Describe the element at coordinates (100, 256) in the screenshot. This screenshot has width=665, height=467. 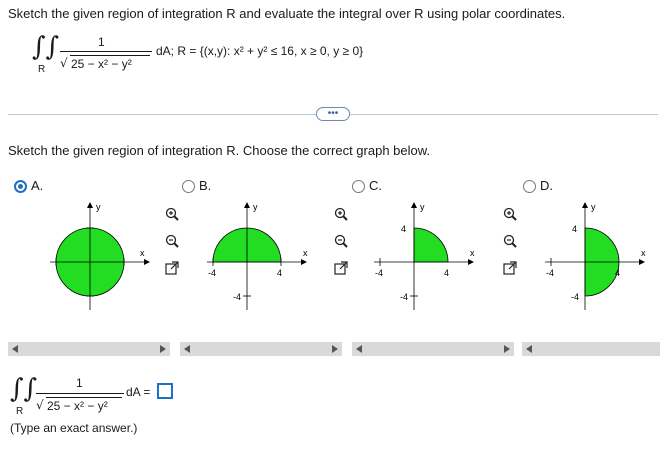
I see `graph-a: y x` at that location.